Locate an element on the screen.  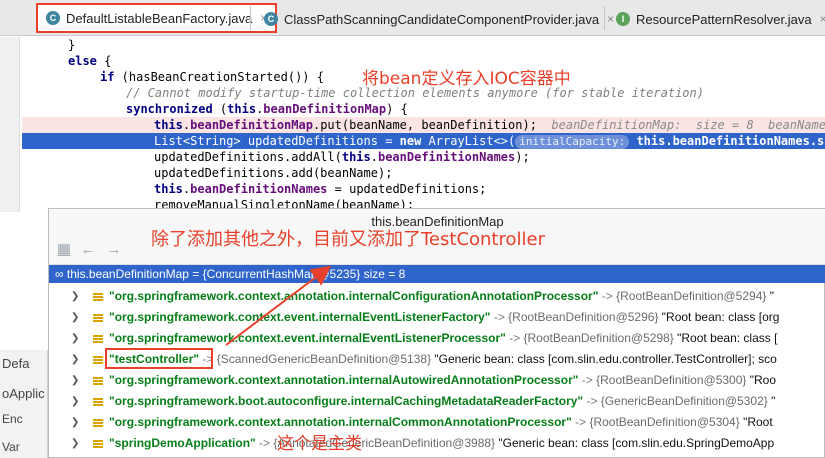
annotation-arrow-layer is located at coordinates (278, 305).